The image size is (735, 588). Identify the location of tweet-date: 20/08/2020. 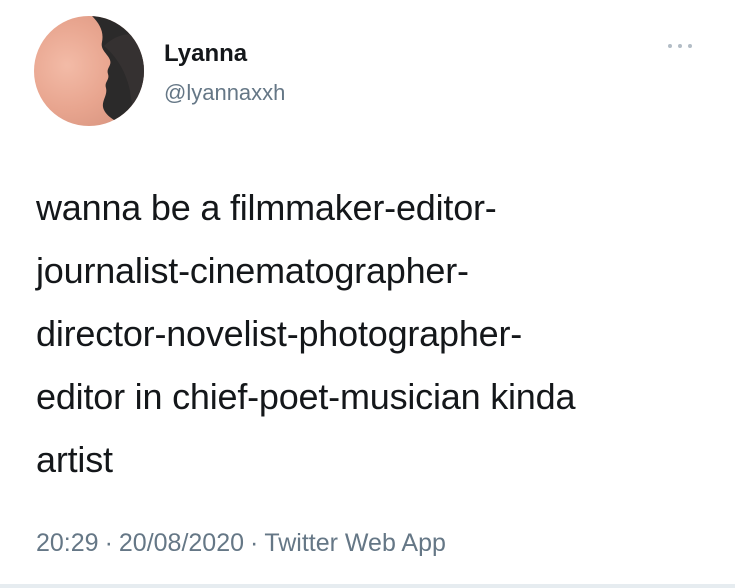
(181, 543).